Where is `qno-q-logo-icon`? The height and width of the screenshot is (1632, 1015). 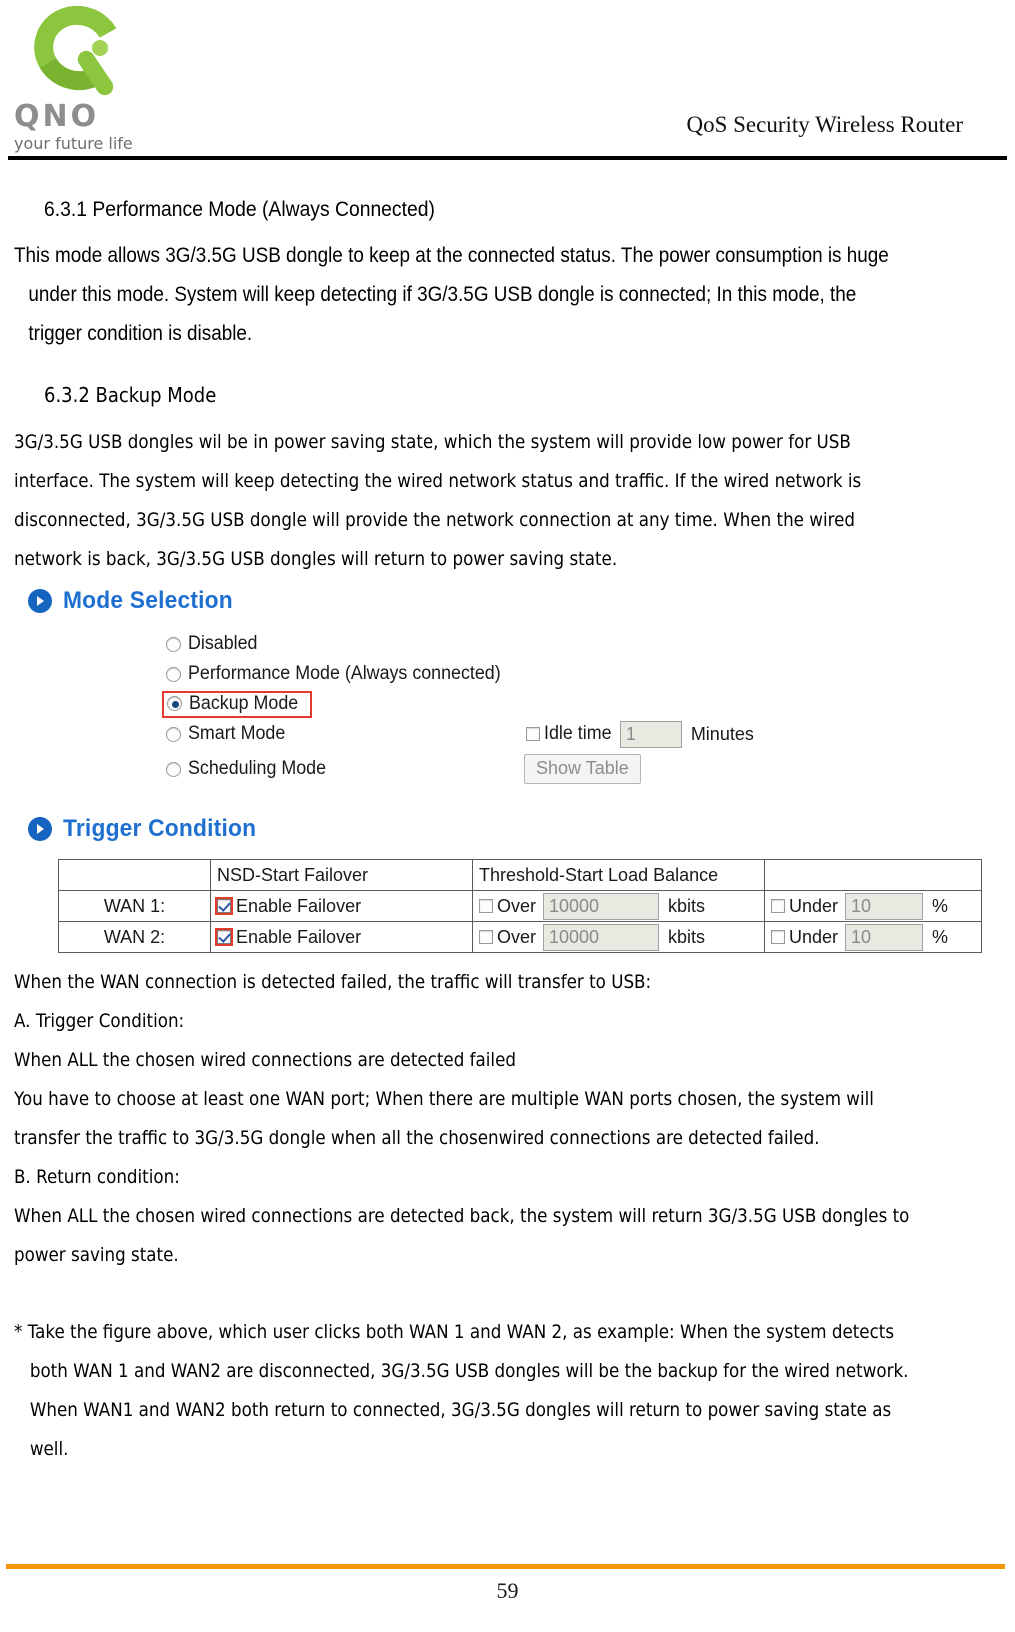 qno-q-logo-icon is located at coordinates (81, 50).